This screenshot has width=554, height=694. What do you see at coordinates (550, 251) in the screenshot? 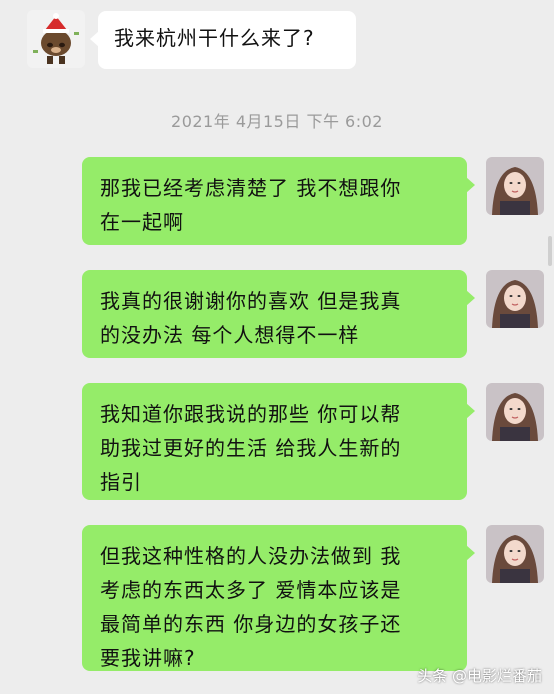
I see `scrollbar-thumb` at bounding box center [550, 251].